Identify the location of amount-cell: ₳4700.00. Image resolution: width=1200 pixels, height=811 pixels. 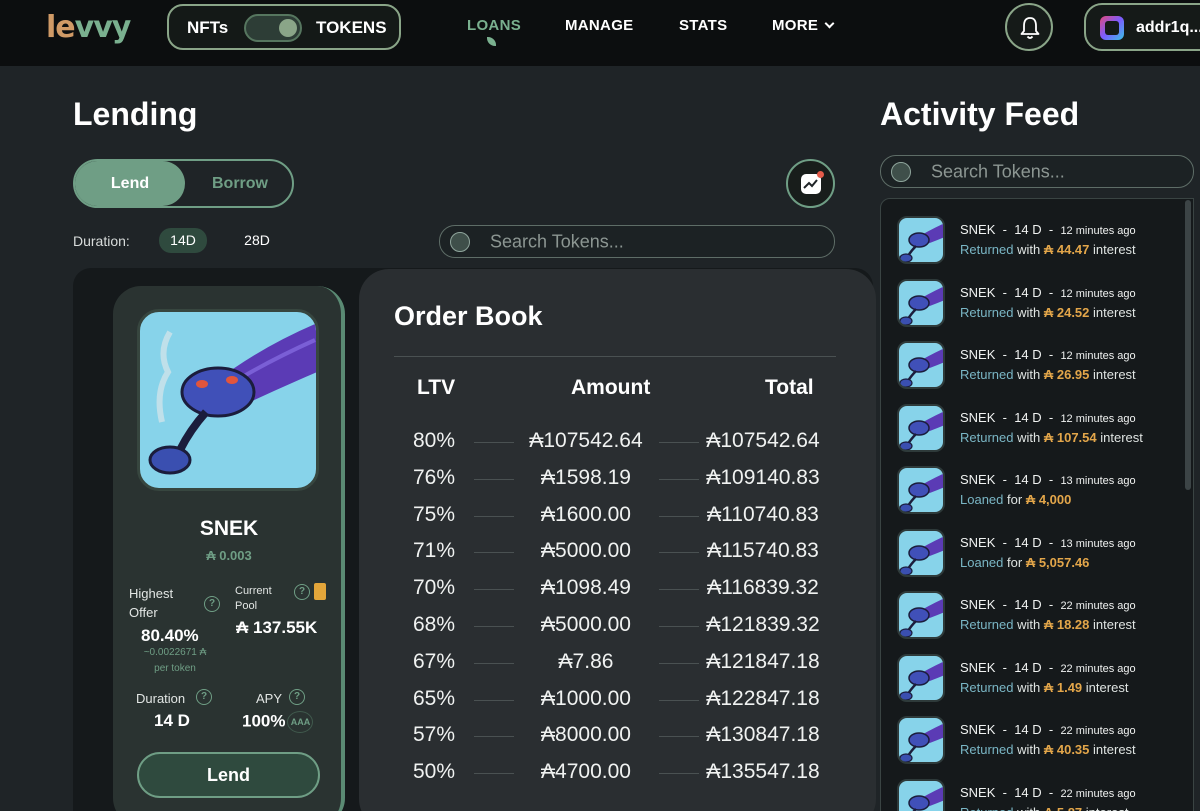
(586, 772).